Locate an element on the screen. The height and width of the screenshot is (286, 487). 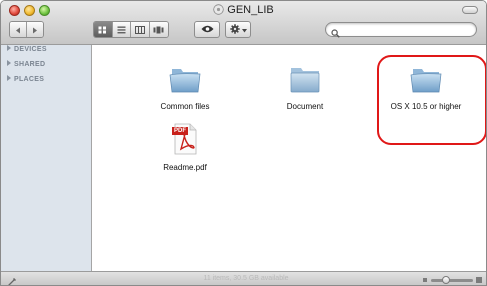
sidebar-section-label: SHARED is located at coordinates (30, 64).